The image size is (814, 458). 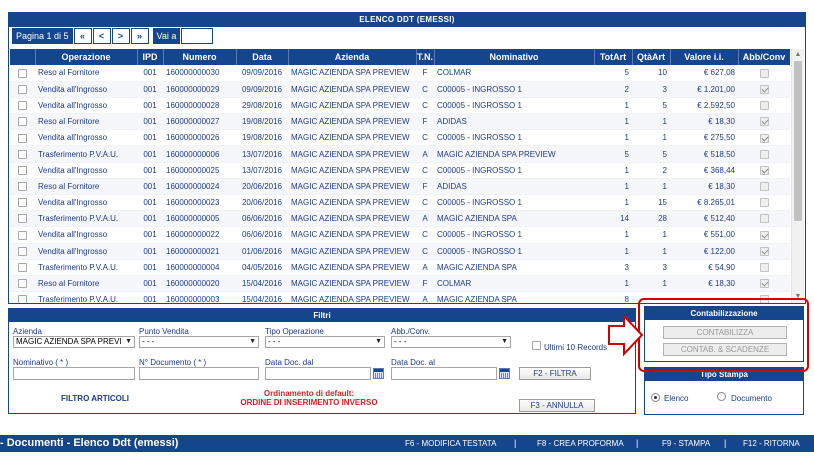 What do you see at coordinates (120, 36) in the screenshot?
I see `next-page-button: >` at bounding box center [120, 36].